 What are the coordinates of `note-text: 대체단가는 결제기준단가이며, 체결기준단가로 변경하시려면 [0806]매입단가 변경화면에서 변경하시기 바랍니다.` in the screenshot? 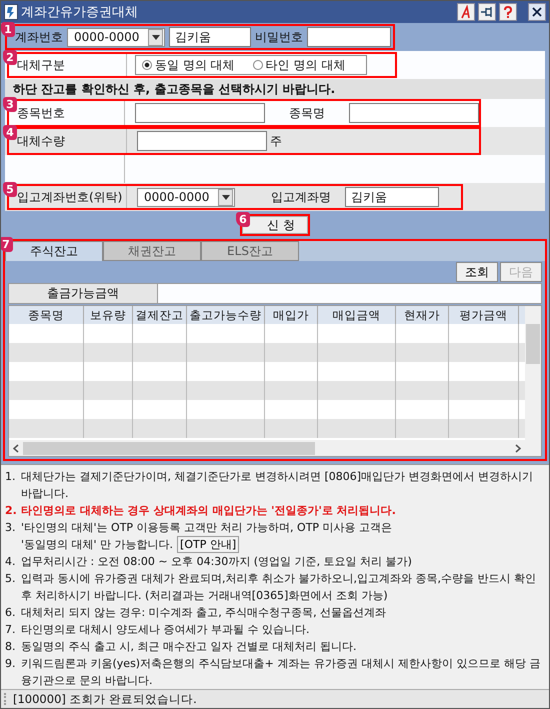 It's located at (277, 485).